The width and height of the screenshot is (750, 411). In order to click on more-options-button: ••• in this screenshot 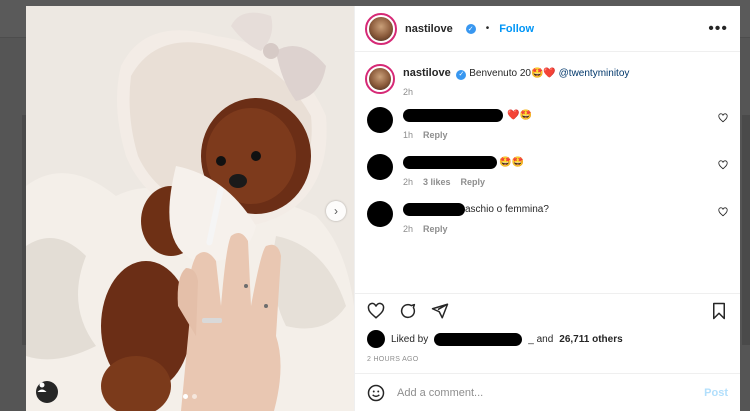, I will do `click(718, 29)`.